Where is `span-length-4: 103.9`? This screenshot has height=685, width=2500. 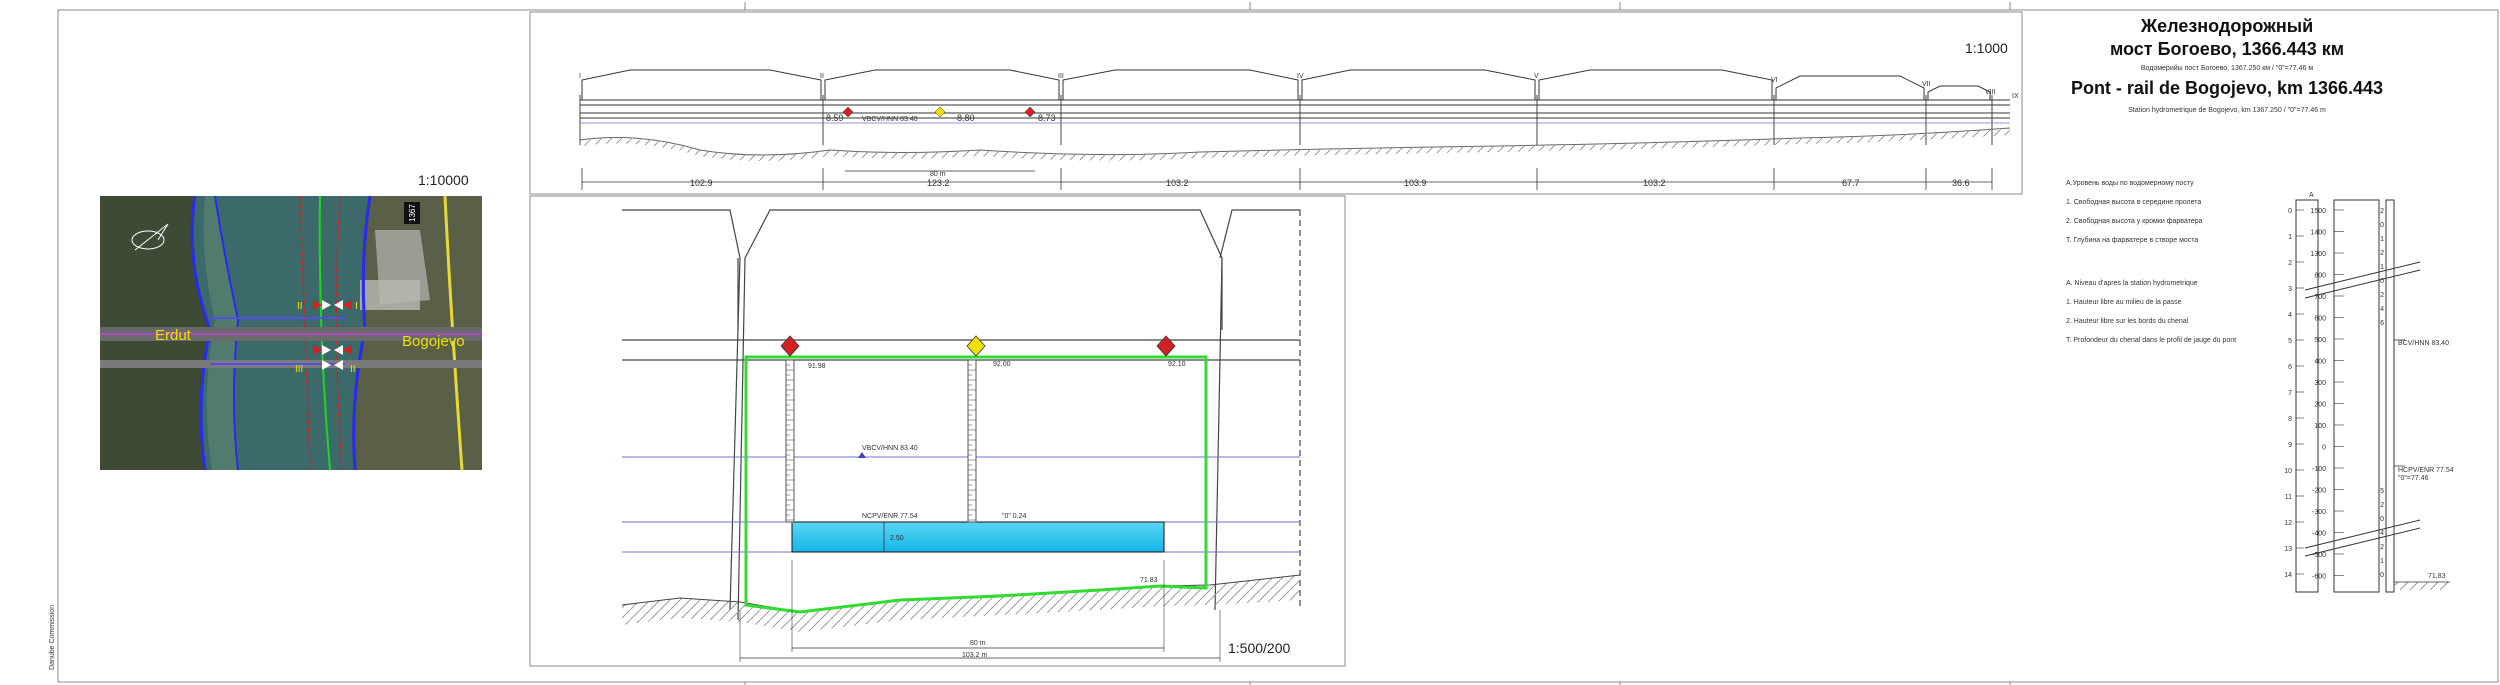
span-length-4: 103.9 is located at coordinates (1415, 183).